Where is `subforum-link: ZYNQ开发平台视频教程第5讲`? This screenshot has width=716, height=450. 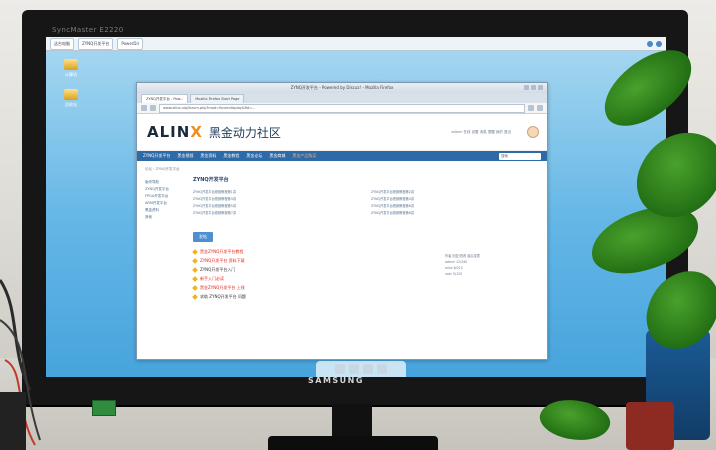
subforum-link: ZYNQ开发平台视频教程第5讲 is located at coordinates (277, 205).